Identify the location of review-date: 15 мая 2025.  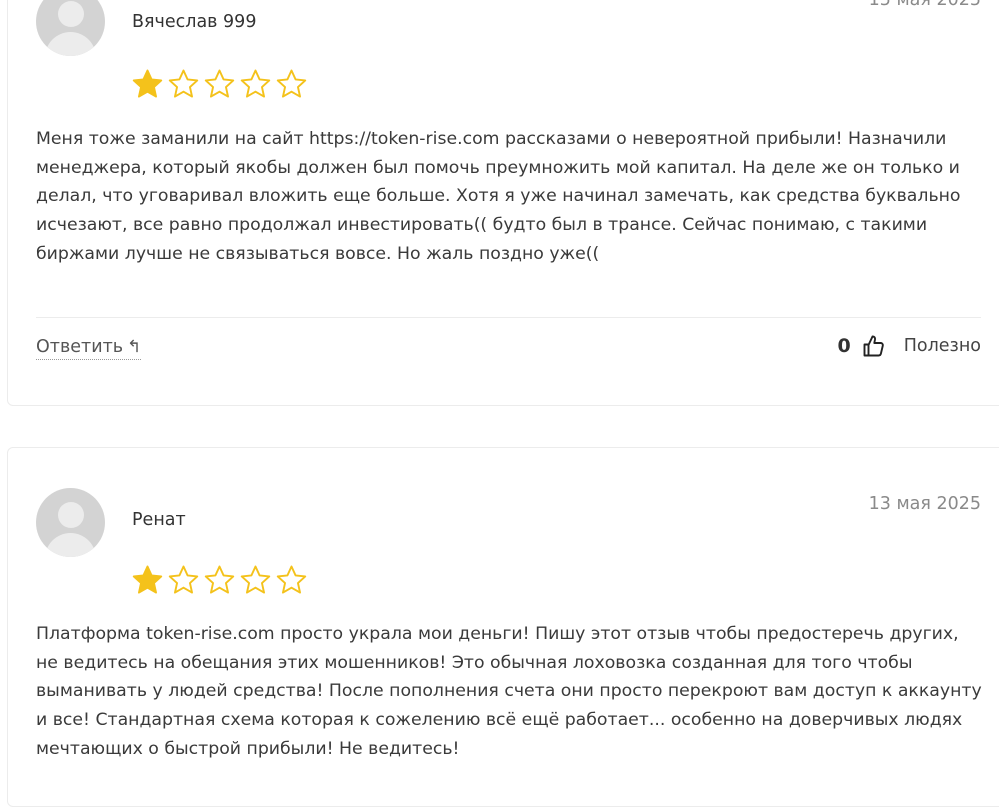
(924, 5).